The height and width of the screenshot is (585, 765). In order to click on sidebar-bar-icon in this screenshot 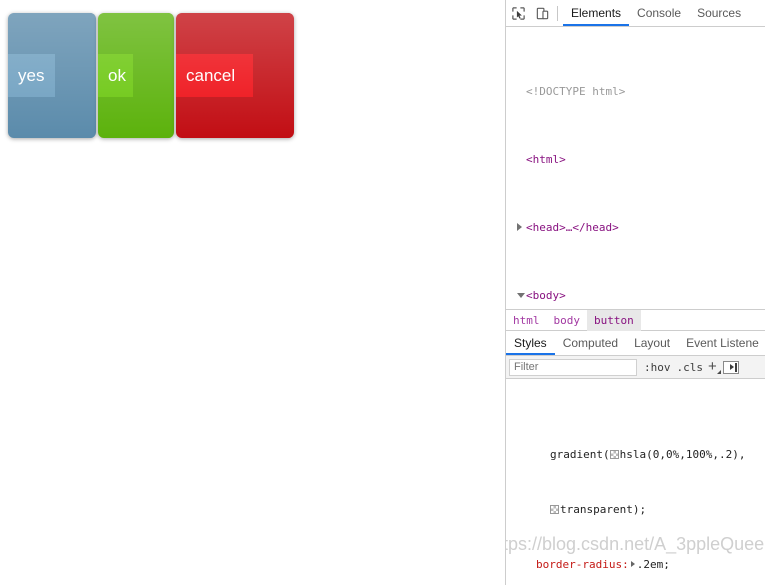, I will do `click(735, 367)`.